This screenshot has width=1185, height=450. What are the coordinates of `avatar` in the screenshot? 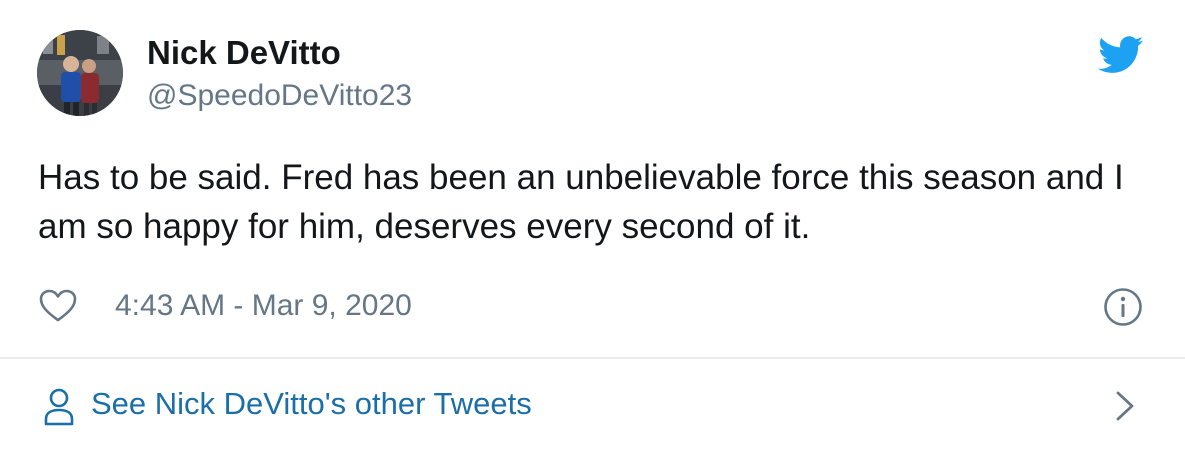 It's located at (80, 73).